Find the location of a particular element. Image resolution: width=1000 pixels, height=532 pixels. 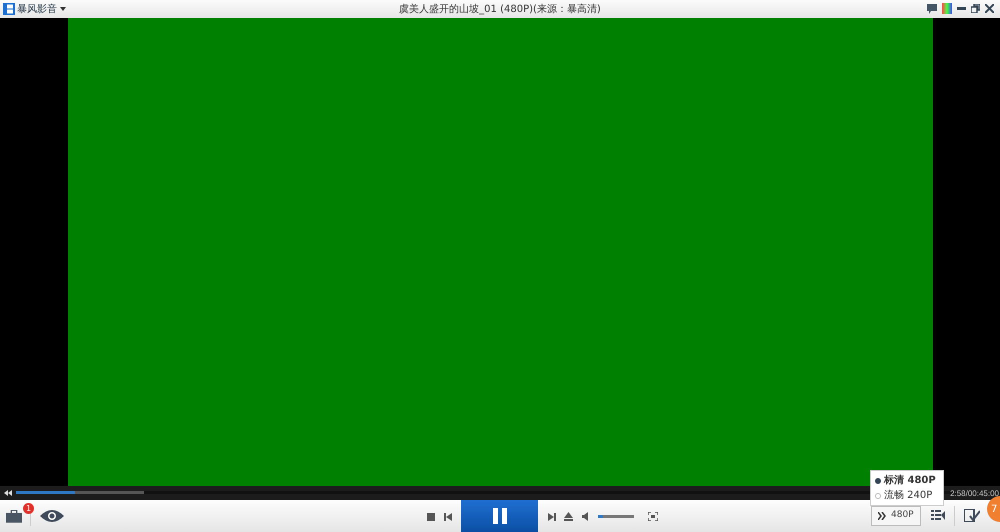

chat-icon is located at coordinates (932, 9).